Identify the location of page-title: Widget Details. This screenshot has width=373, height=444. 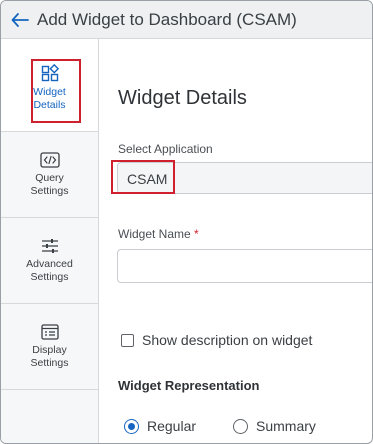
(182, 98).